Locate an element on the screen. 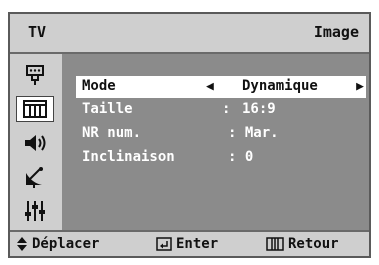  sidebar-item-sound is located at coordinates (35, 143).